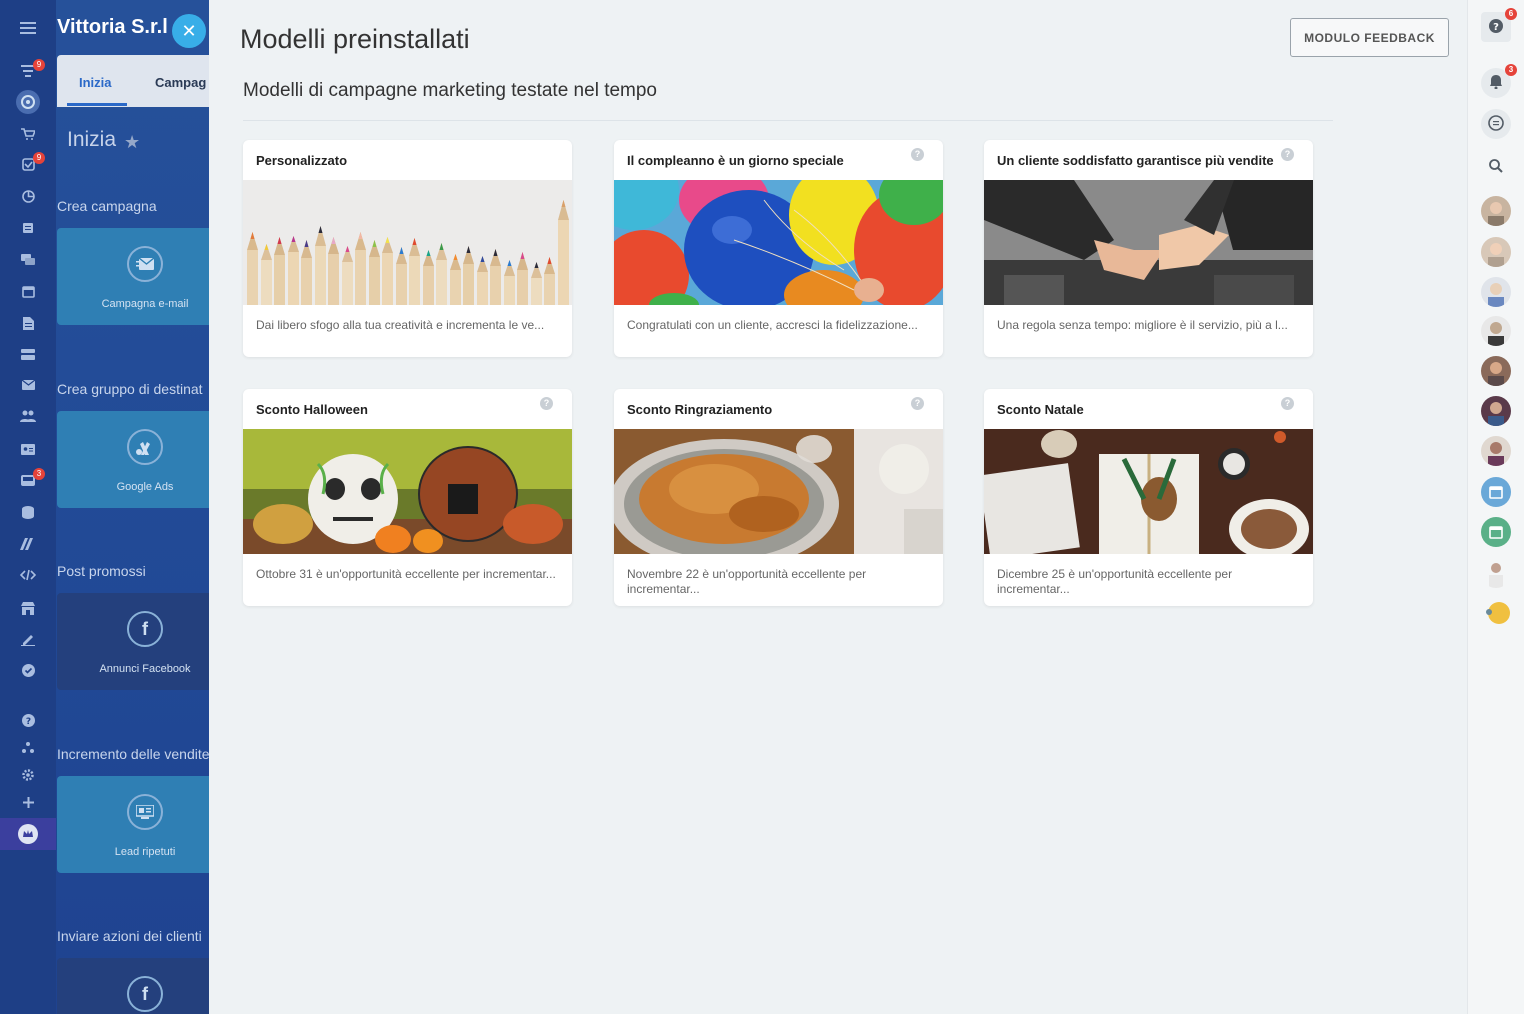  I want to click on close-panel-button: ✕, so click(189, 31).